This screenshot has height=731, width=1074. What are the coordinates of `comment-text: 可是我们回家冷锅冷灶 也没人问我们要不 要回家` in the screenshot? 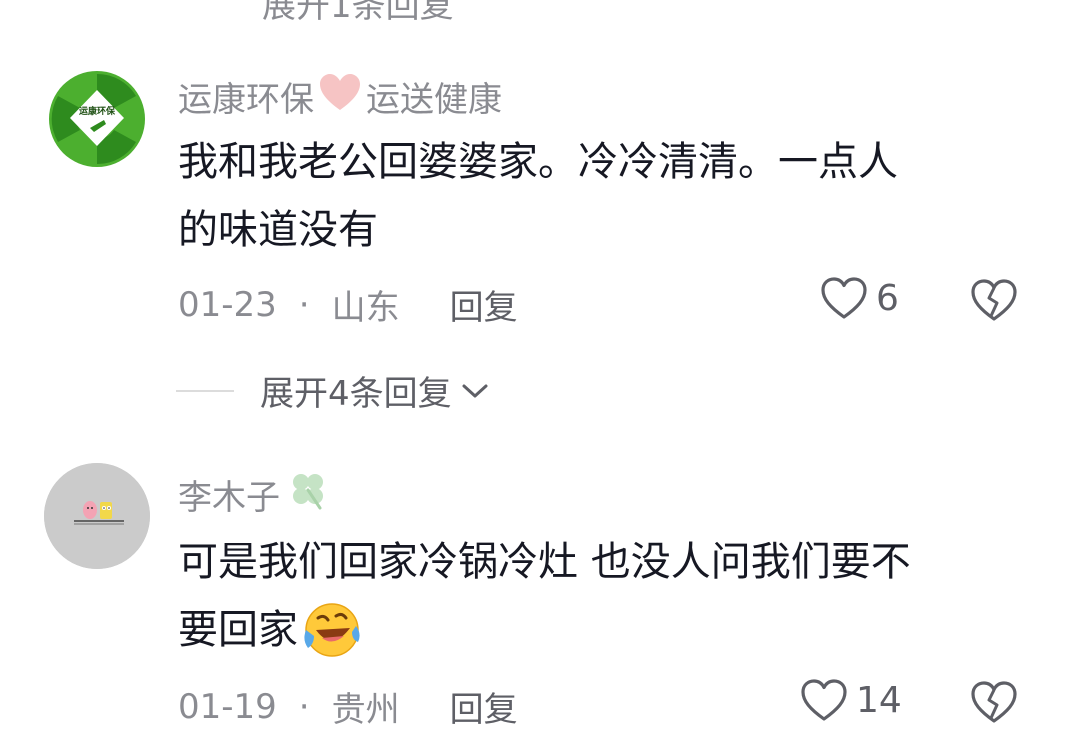 It's located at (544, 596).